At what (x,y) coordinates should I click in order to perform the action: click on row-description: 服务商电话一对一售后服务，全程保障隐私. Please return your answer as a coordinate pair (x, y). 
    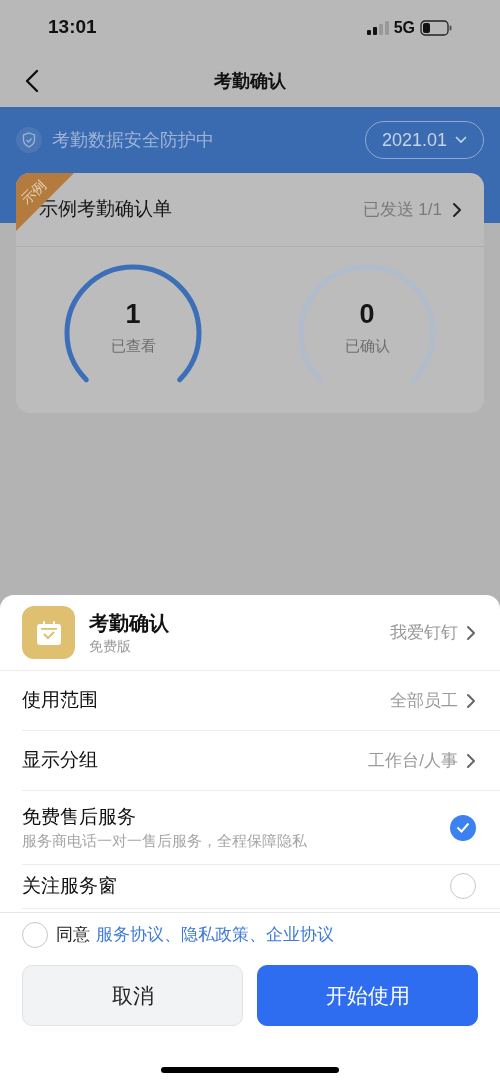
    Looking at the image, I should click on (164, 840).